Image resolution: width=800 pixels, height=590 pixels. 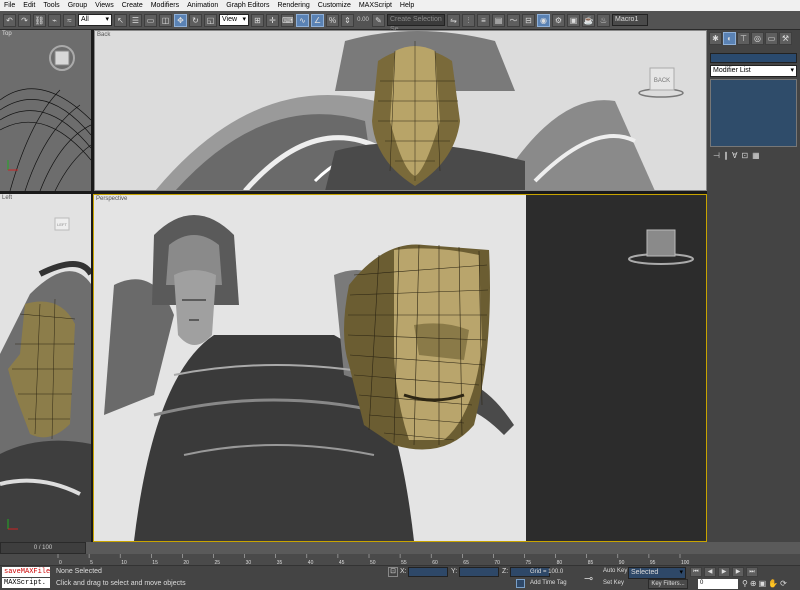 What do you see at coordinates (498, 20) in the screenshot?
I see `graphite-ribbon-icon: ▤` at bounding box center [498, 20].